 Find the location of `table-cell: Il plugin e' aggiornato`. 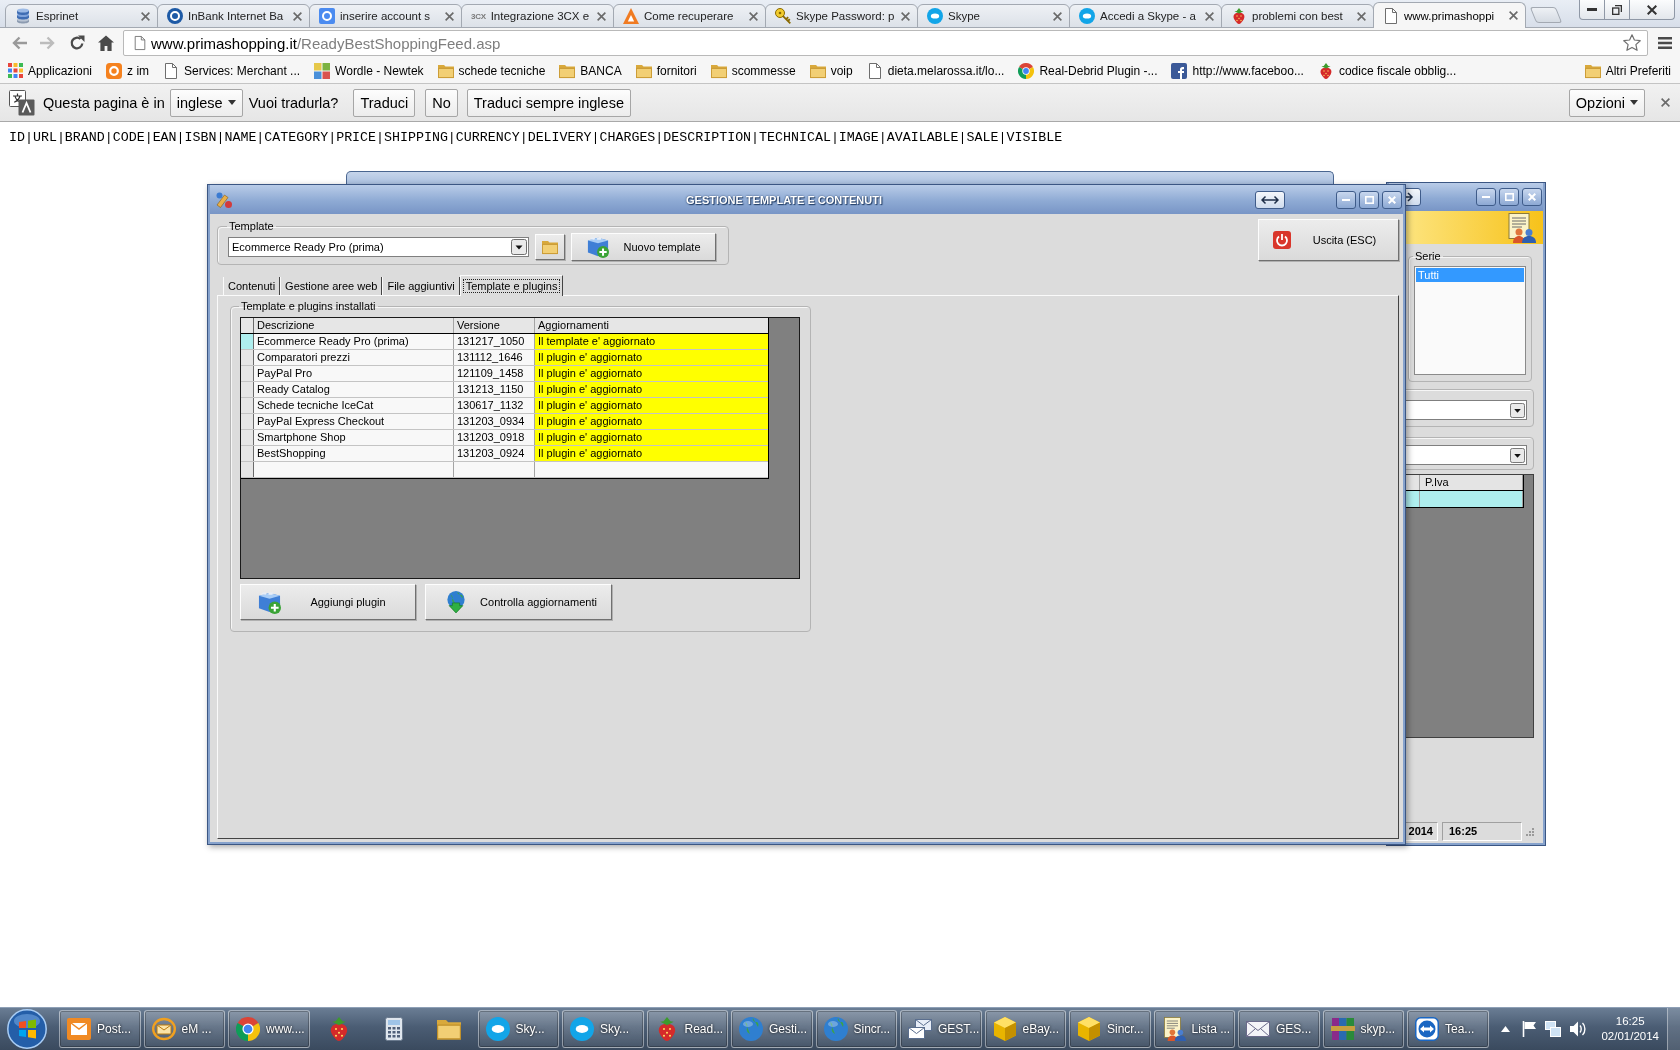

table-cell: Il plugin e' aggiornato is located at coordinates (651, 453).